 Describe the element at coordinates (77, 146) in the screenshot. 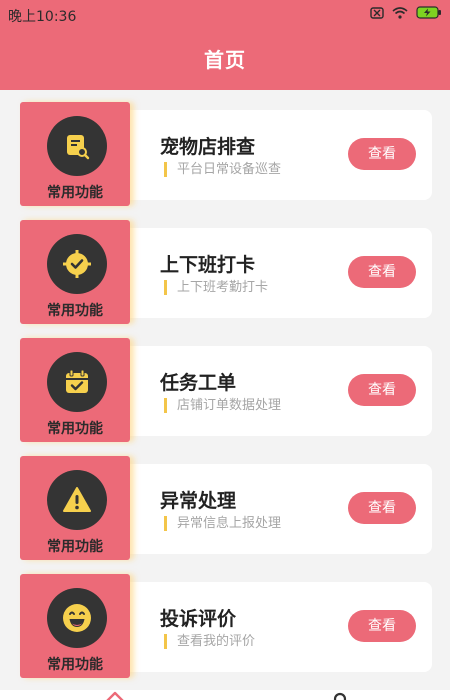

I see `inspection-document-icon` at that location.